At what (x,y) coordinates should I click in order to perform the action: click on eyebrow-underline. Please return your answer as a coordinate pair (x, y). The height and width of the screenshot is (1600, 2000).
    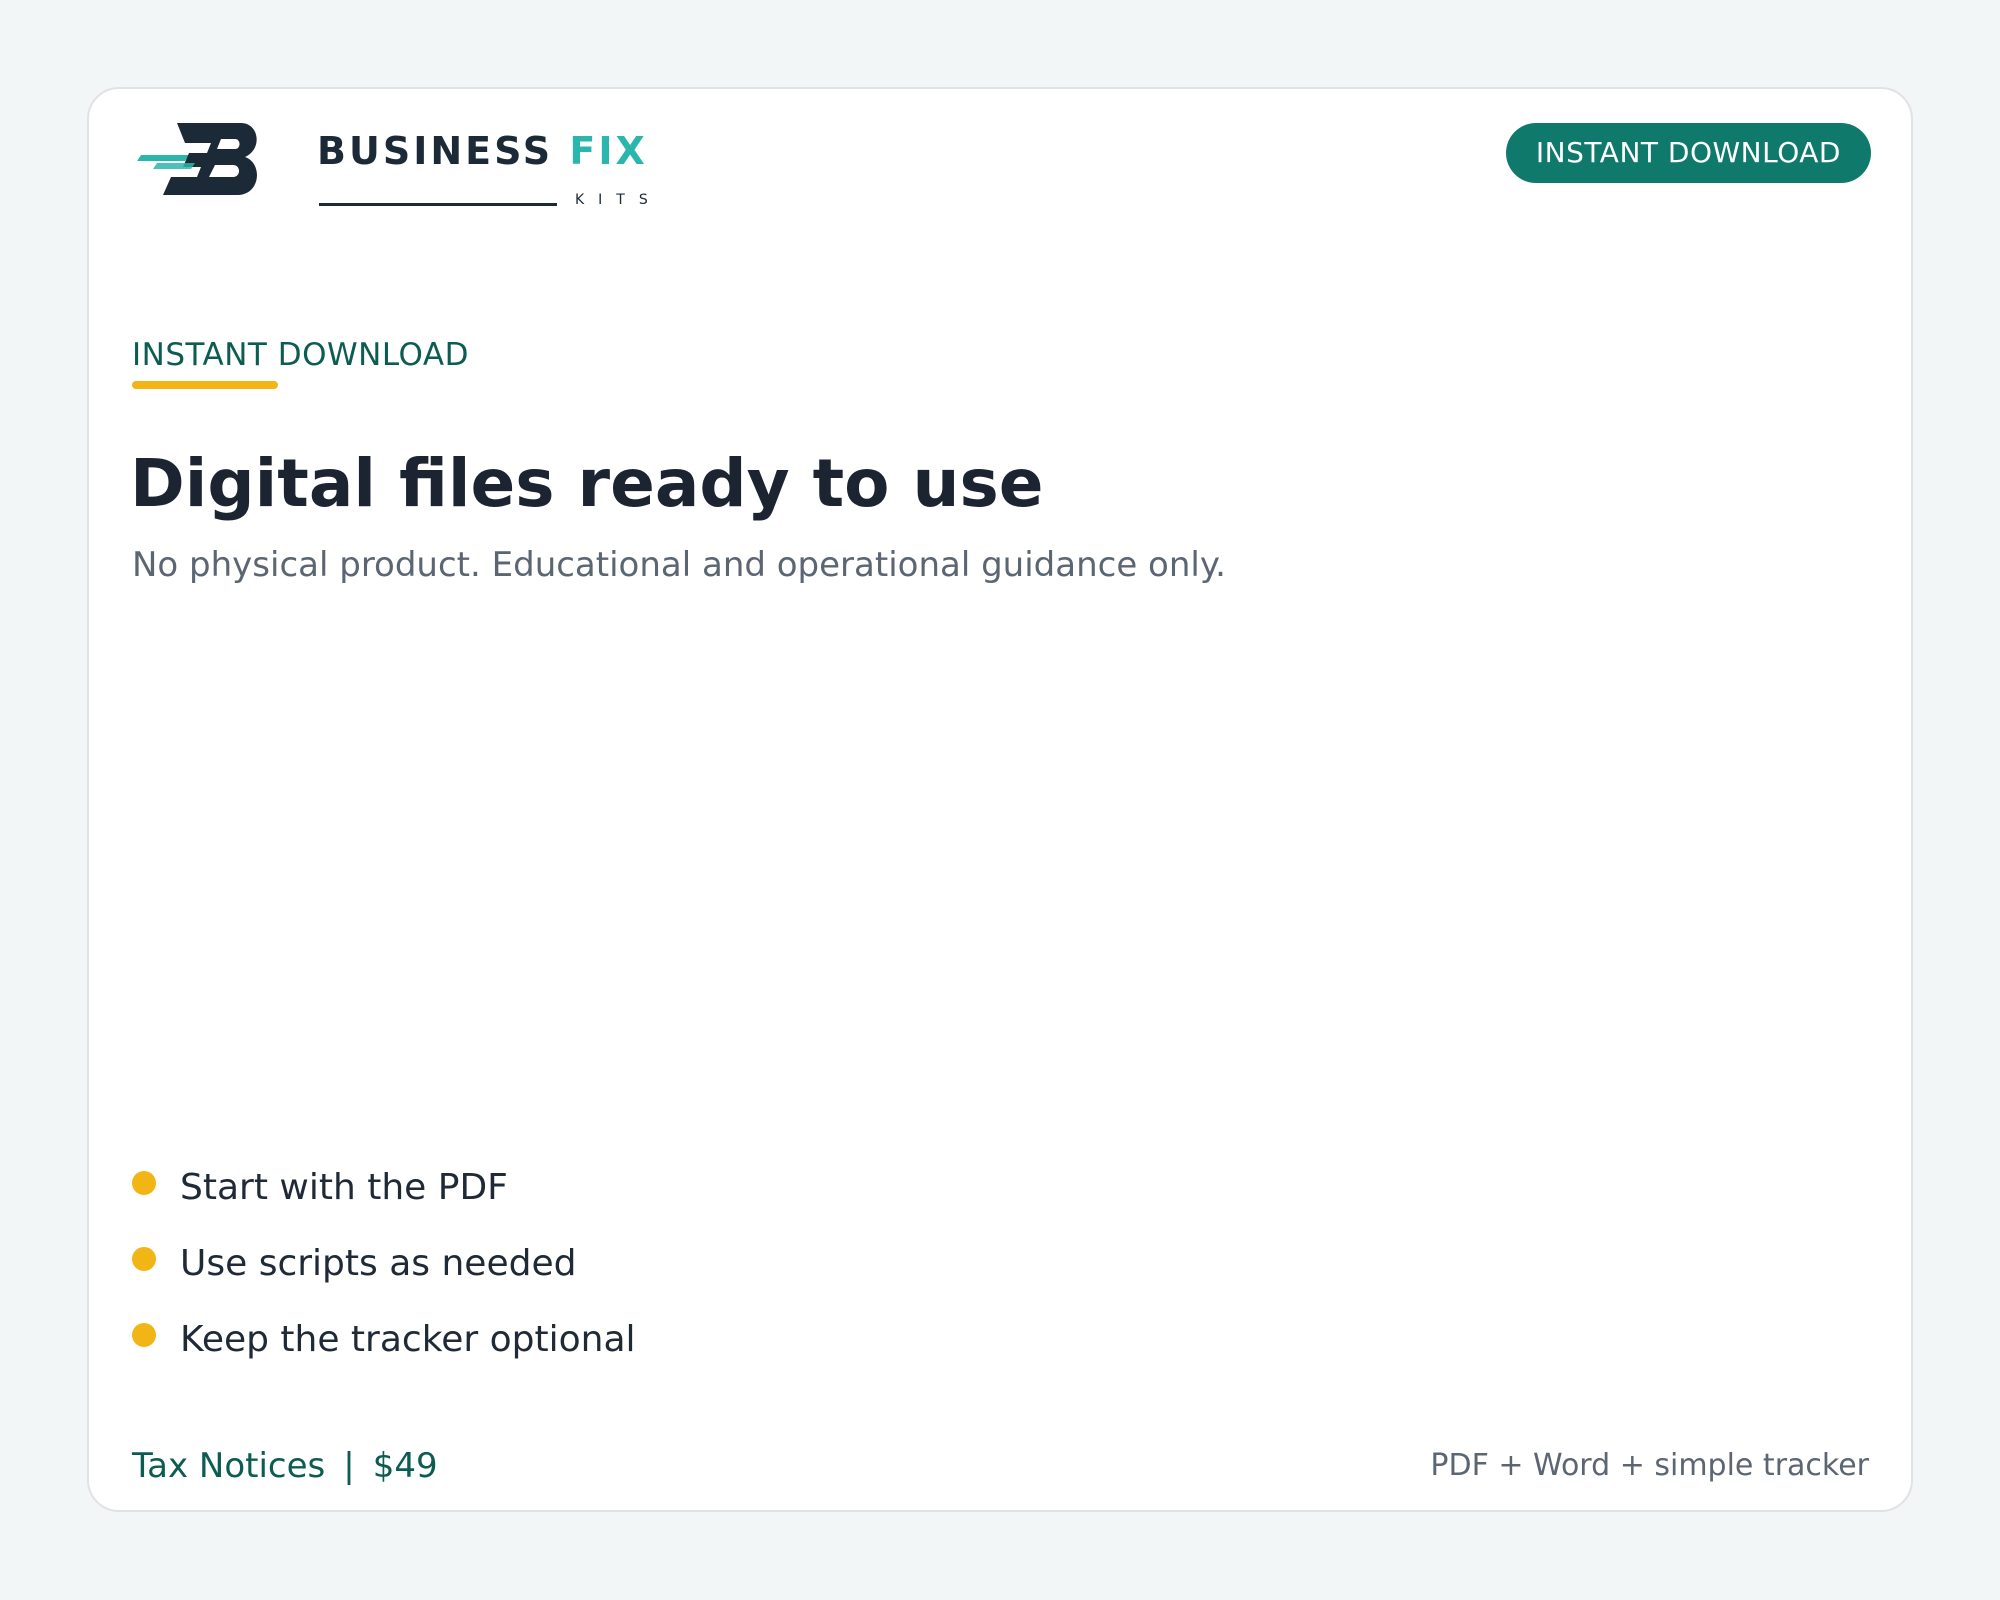
    Looking at the image, I should click on (205, 385).